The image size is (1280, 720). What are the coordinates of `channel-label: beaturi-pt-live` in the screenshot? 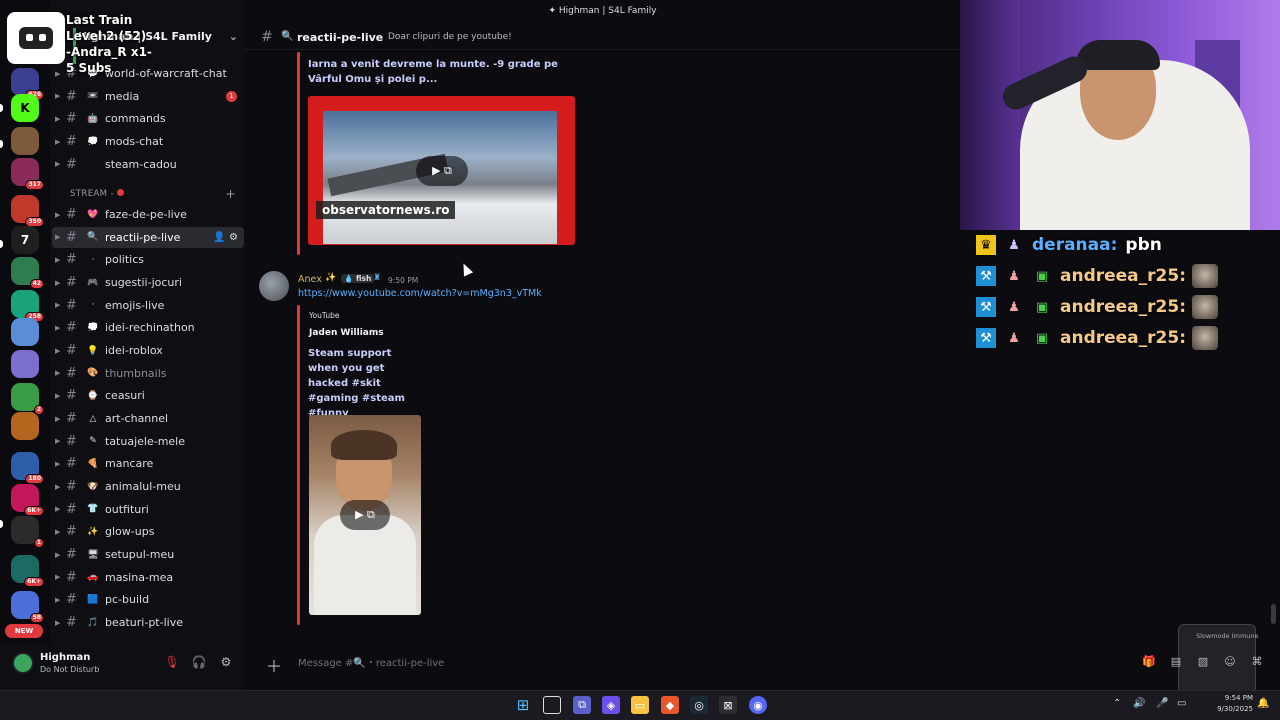 It's located at (144, 623).